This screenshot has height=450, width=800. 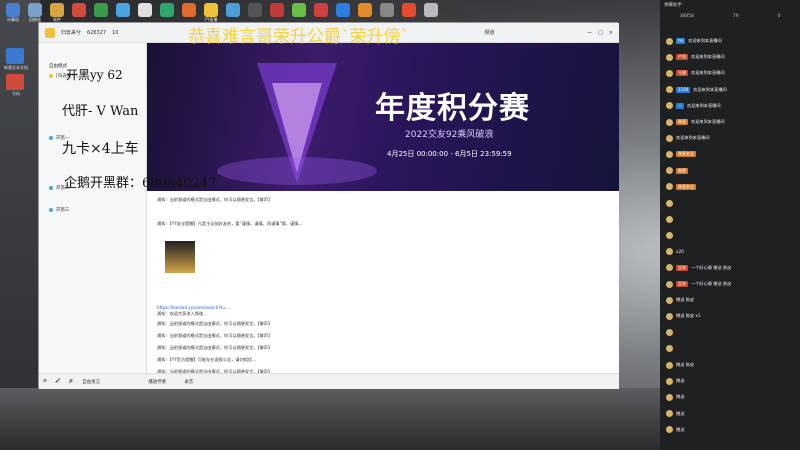 What do you see at coordinates (681, 41) in the screenshot?
I see `user-badge: tal` at bounding box center [681, 41].